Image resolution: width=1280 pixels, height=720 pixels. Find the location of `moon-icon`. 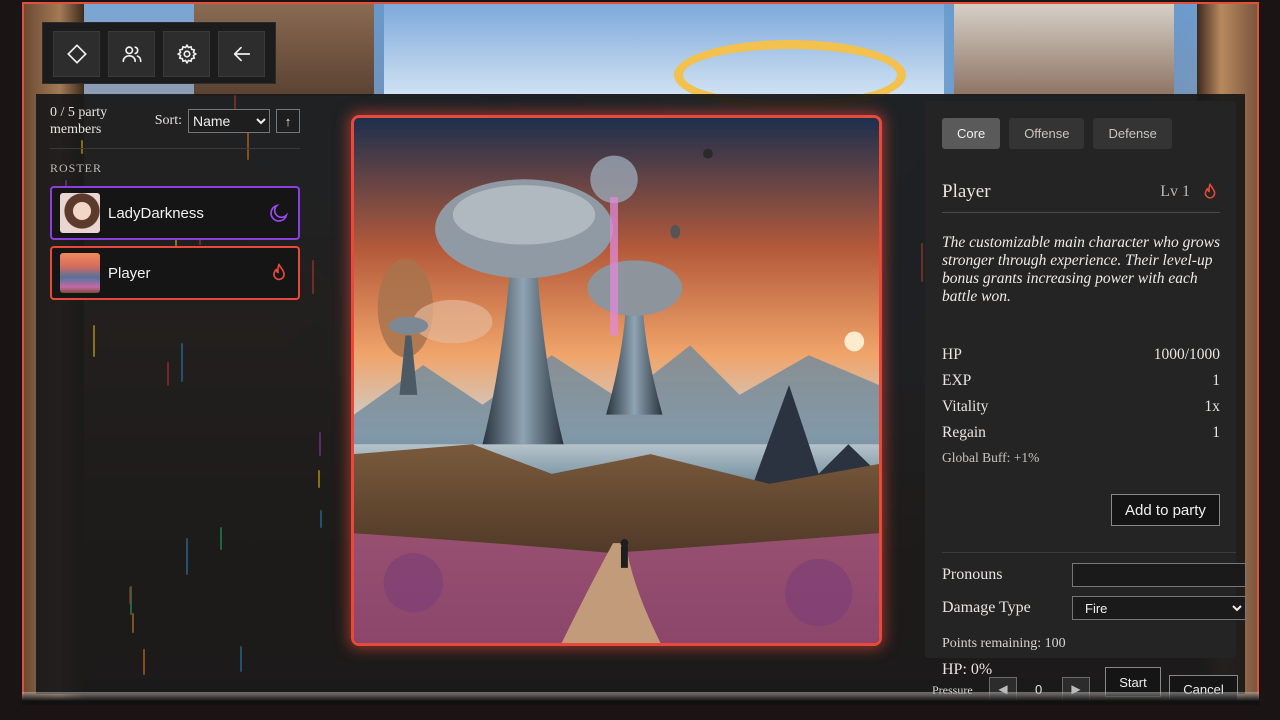

moon-icon is located at coordinates (279, 213).